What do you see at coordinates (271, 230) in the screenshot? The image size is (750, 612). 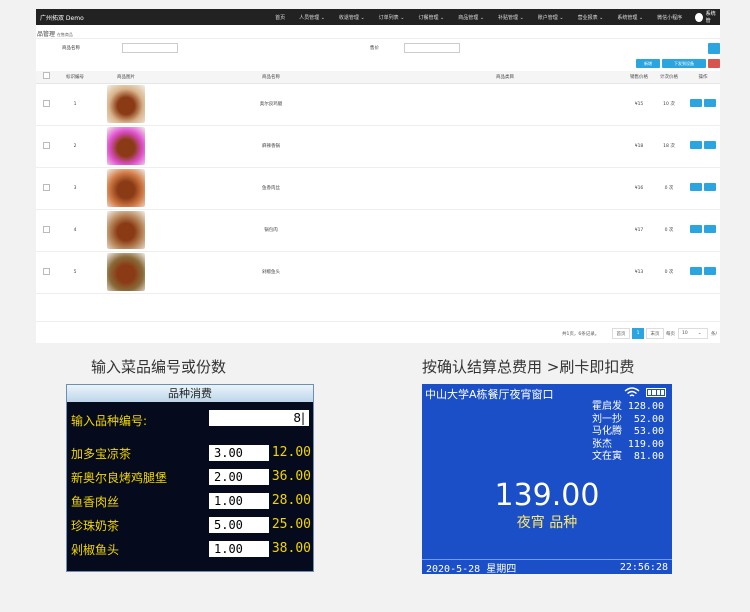 I see `row-name: 锅包肉` at bounding box center [271, 230].